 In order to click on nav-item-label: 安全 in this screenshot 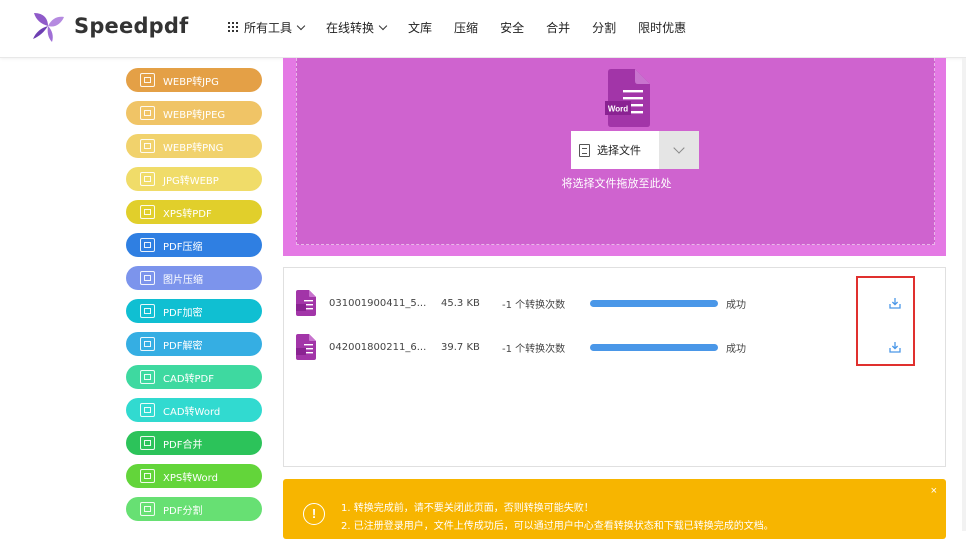, I will do `click(512, 27)`.